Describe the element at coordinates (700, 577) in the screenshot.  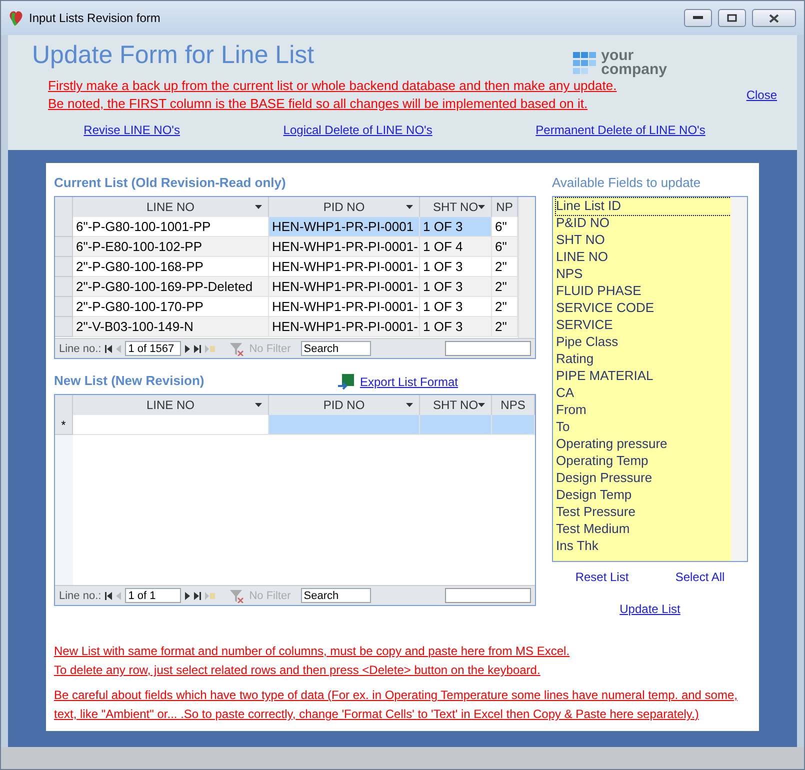
I see `select-all-link: Select All` at that location.